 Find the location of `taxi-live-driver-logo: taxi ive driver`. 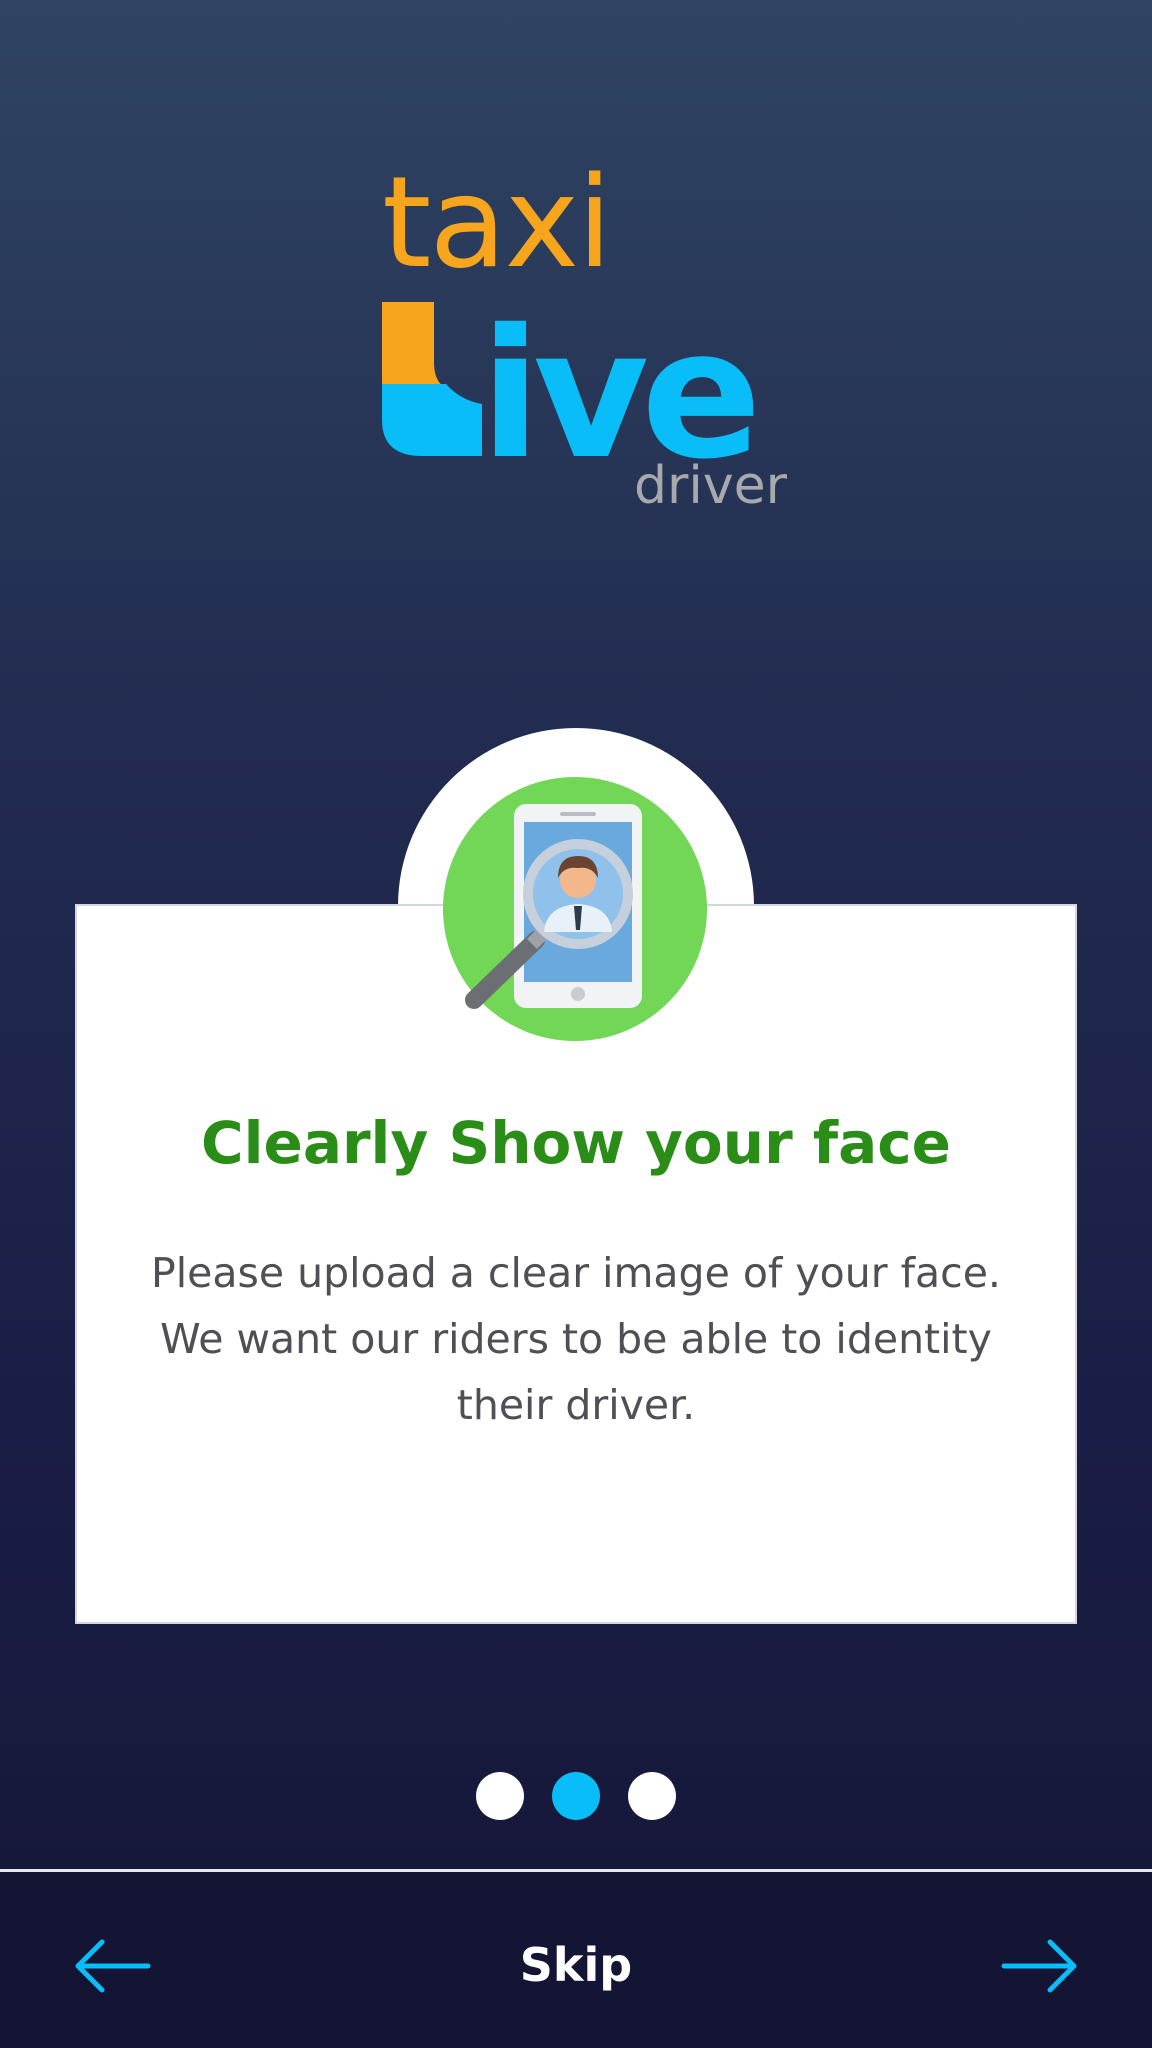

taxi-live-driver-logo: taxi ive driver is located at coordinates (585, 340).